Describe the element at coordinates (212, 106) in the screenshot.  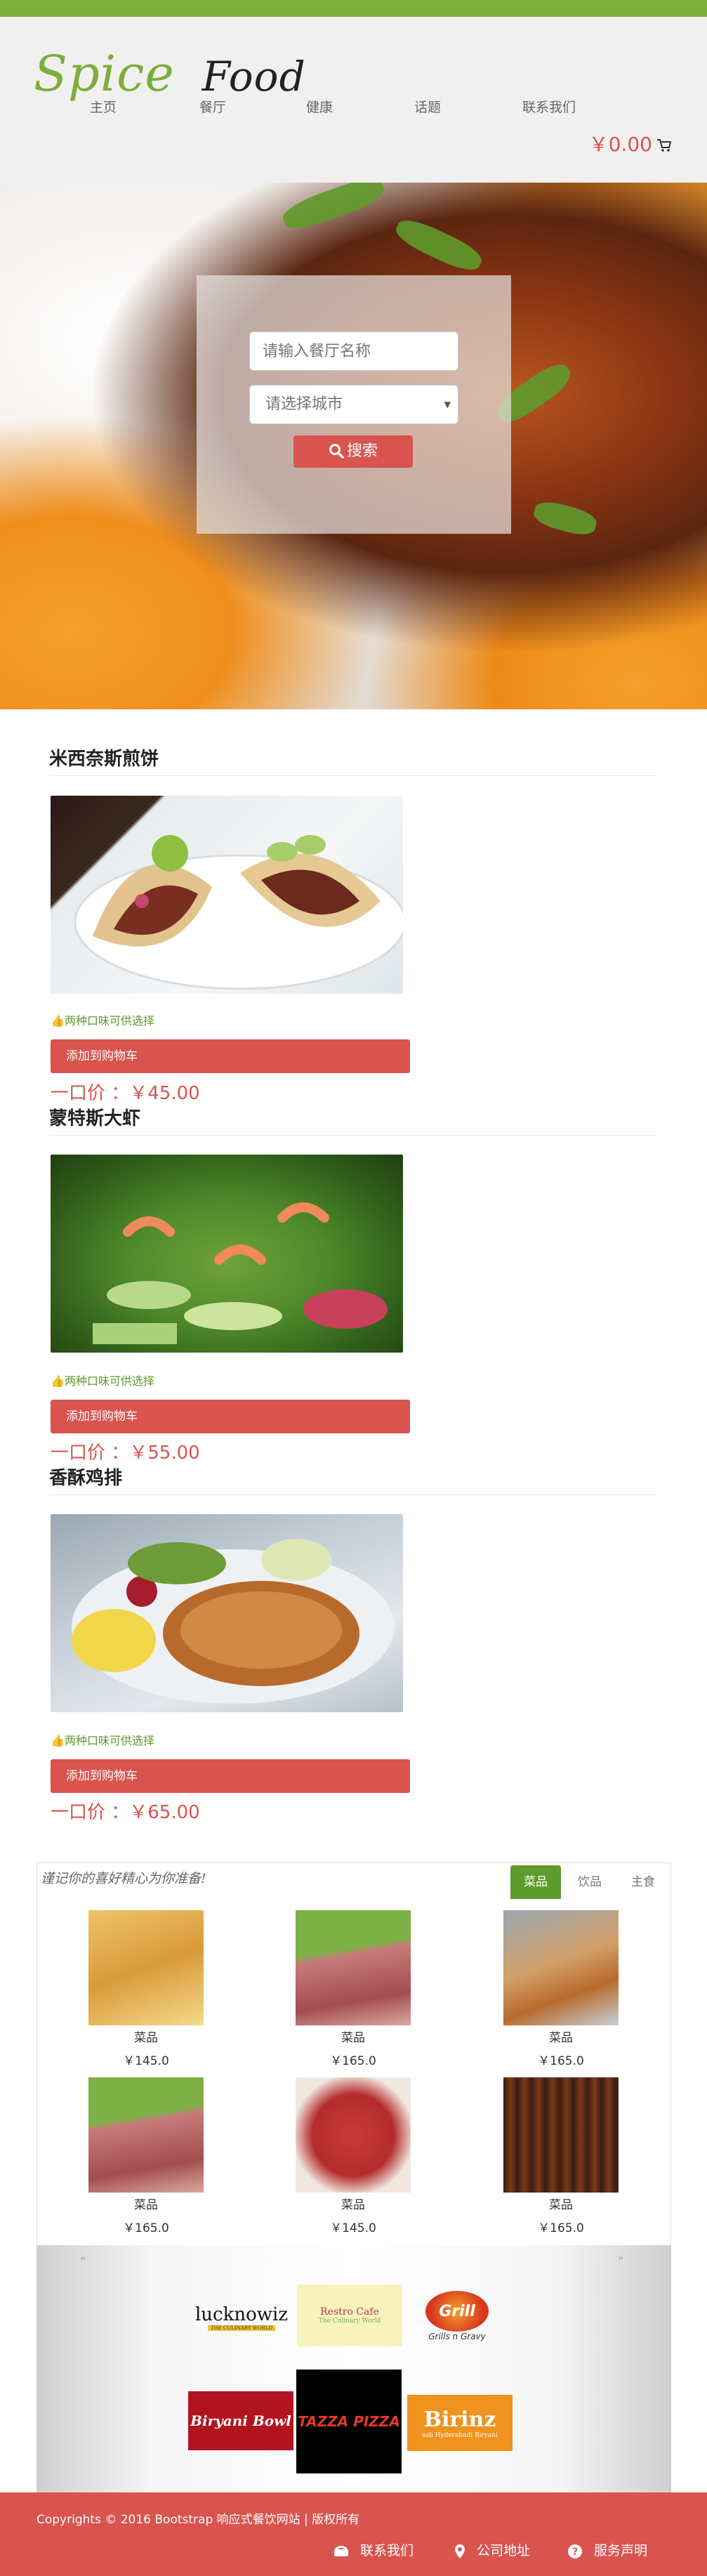
I see `nav-restaurants: 餐厅` at that location.